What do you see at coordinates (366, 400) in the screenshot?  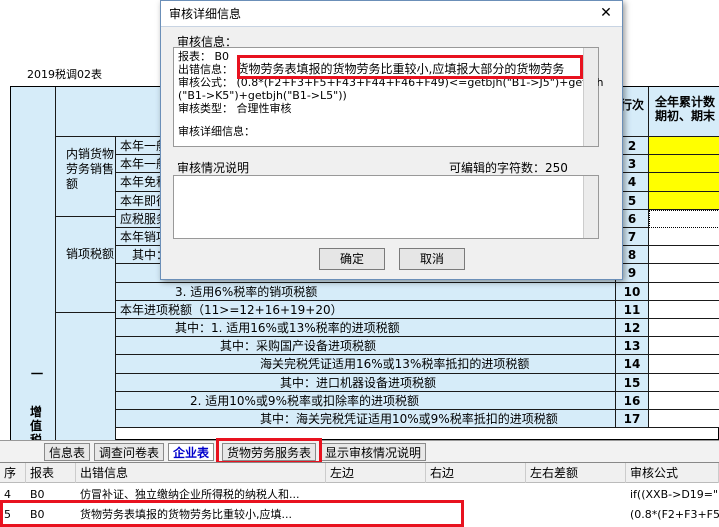 I see `row-label: 2. 适用10%或9%税率或扣除率的进项税额` at bounding box center [366, 400].